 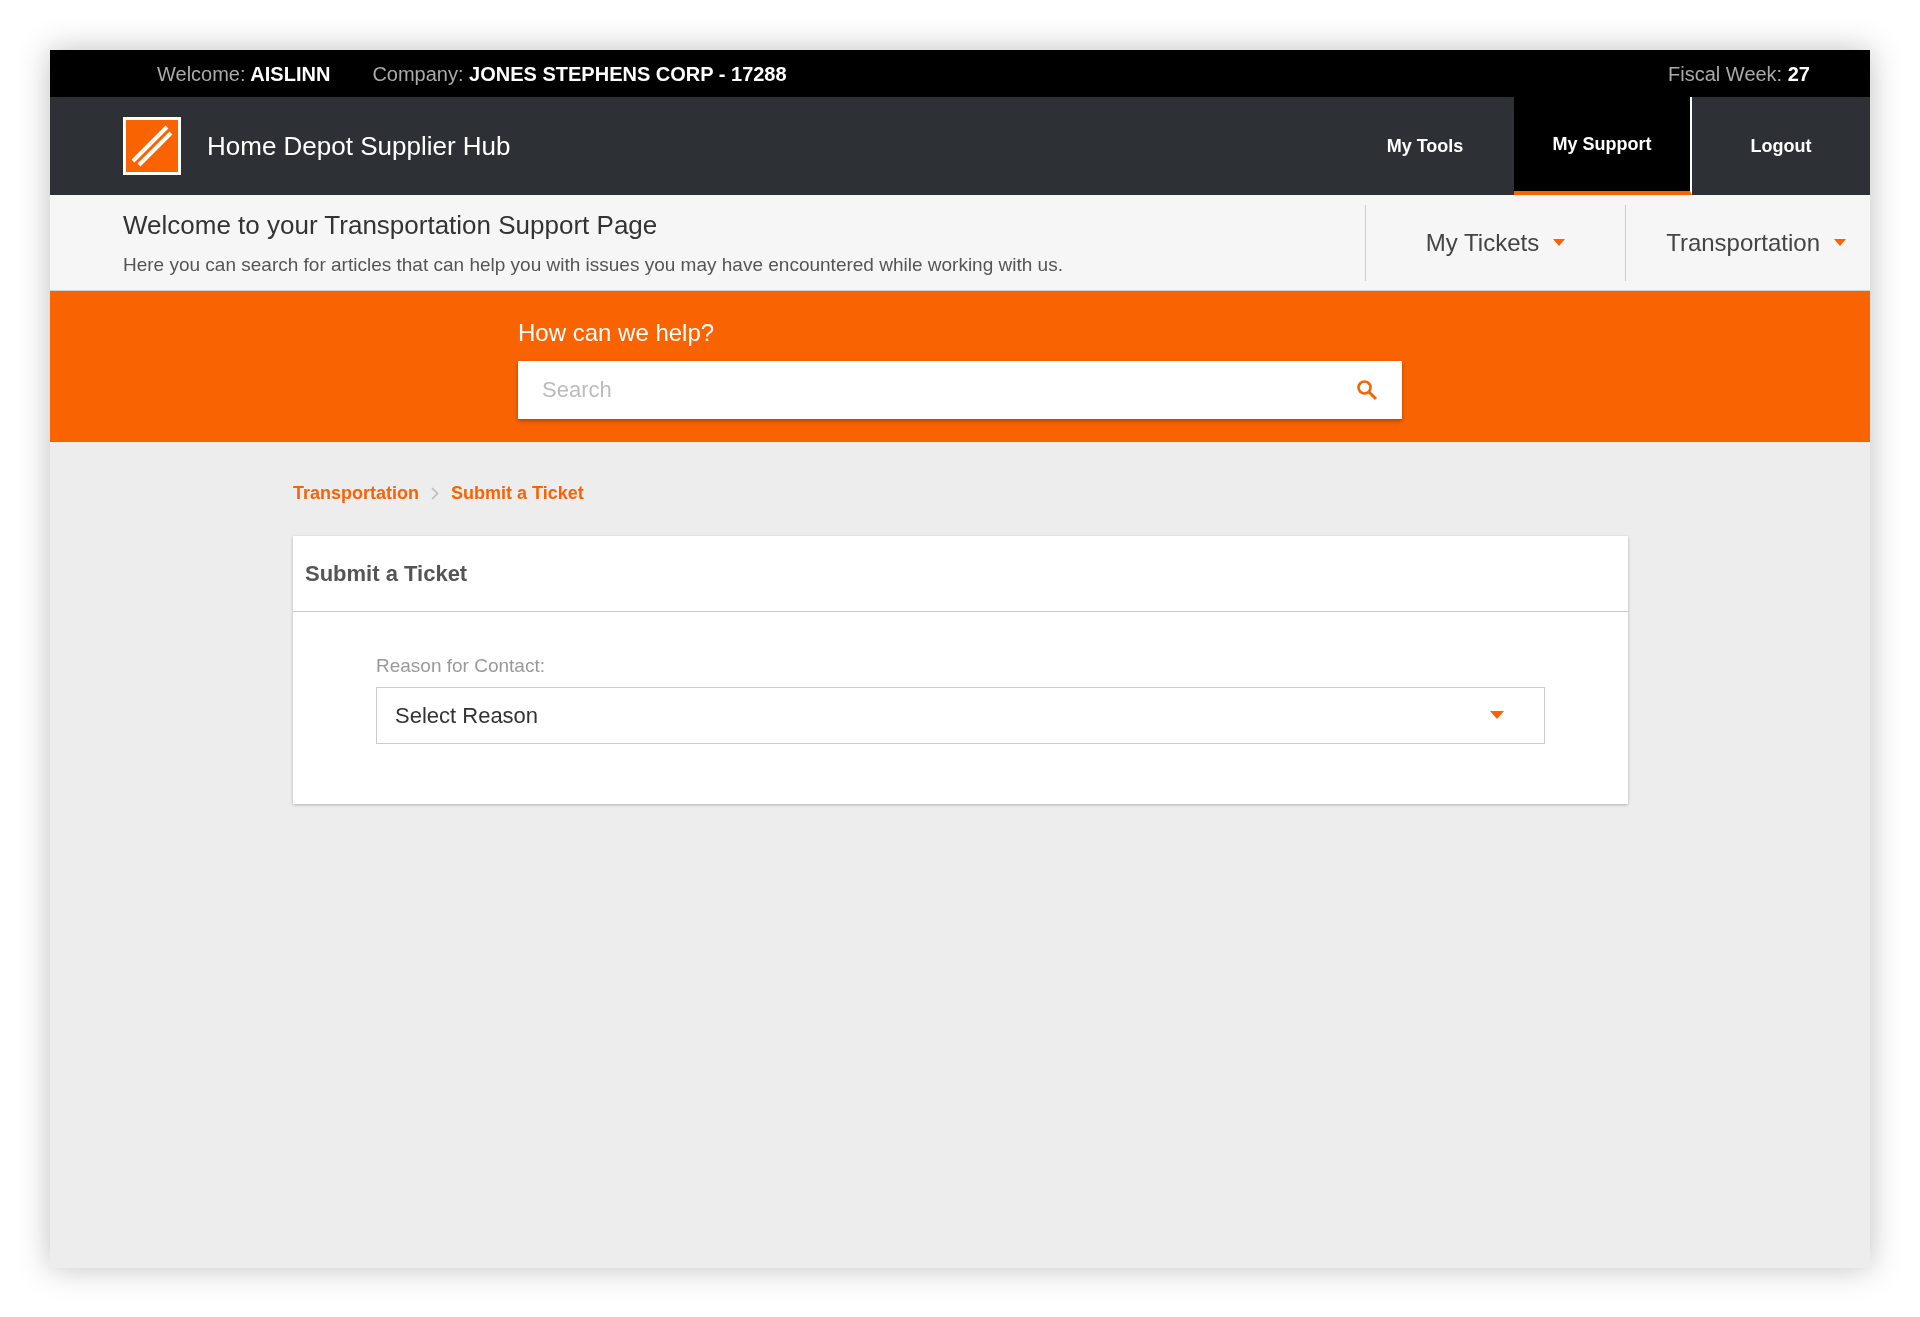 What do you see at coordinates (1603, 146) in the screenshot?
I see `nav-tab: My Support` at bounding box center [1603, 146].